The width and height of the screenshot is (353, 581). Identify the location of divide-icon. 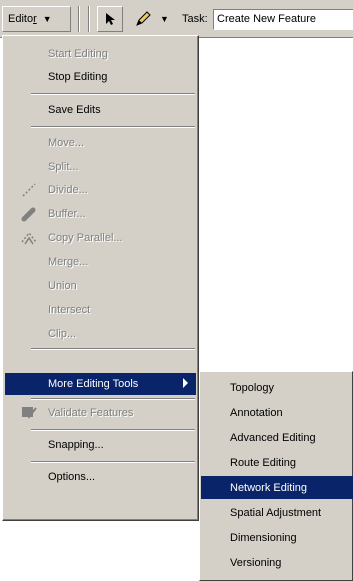
(29, 190).